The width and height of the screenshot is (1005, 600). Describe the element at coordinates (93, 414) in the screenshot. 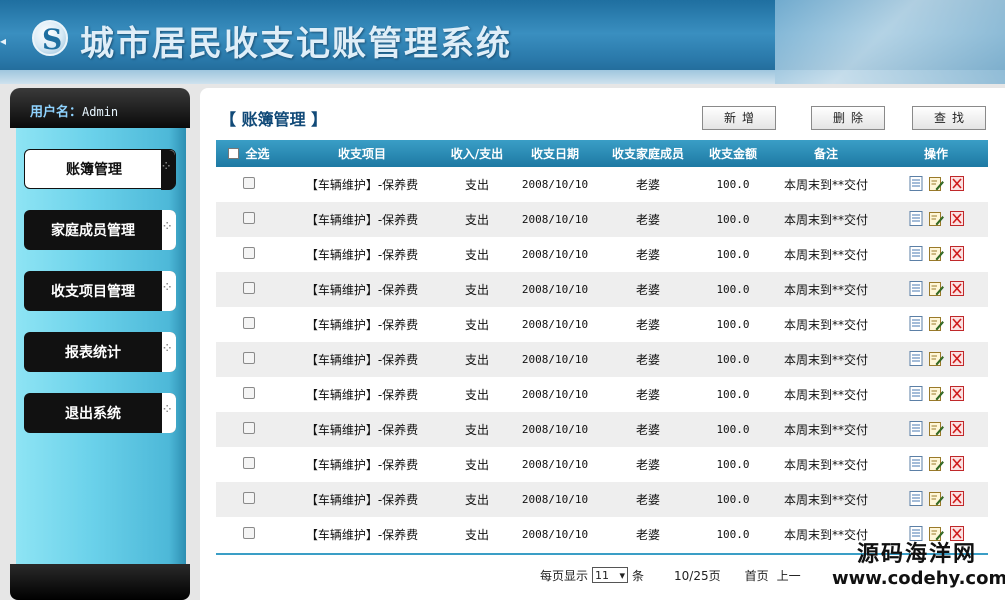

I see `sidebar-item-label: 退出系统` at that location.